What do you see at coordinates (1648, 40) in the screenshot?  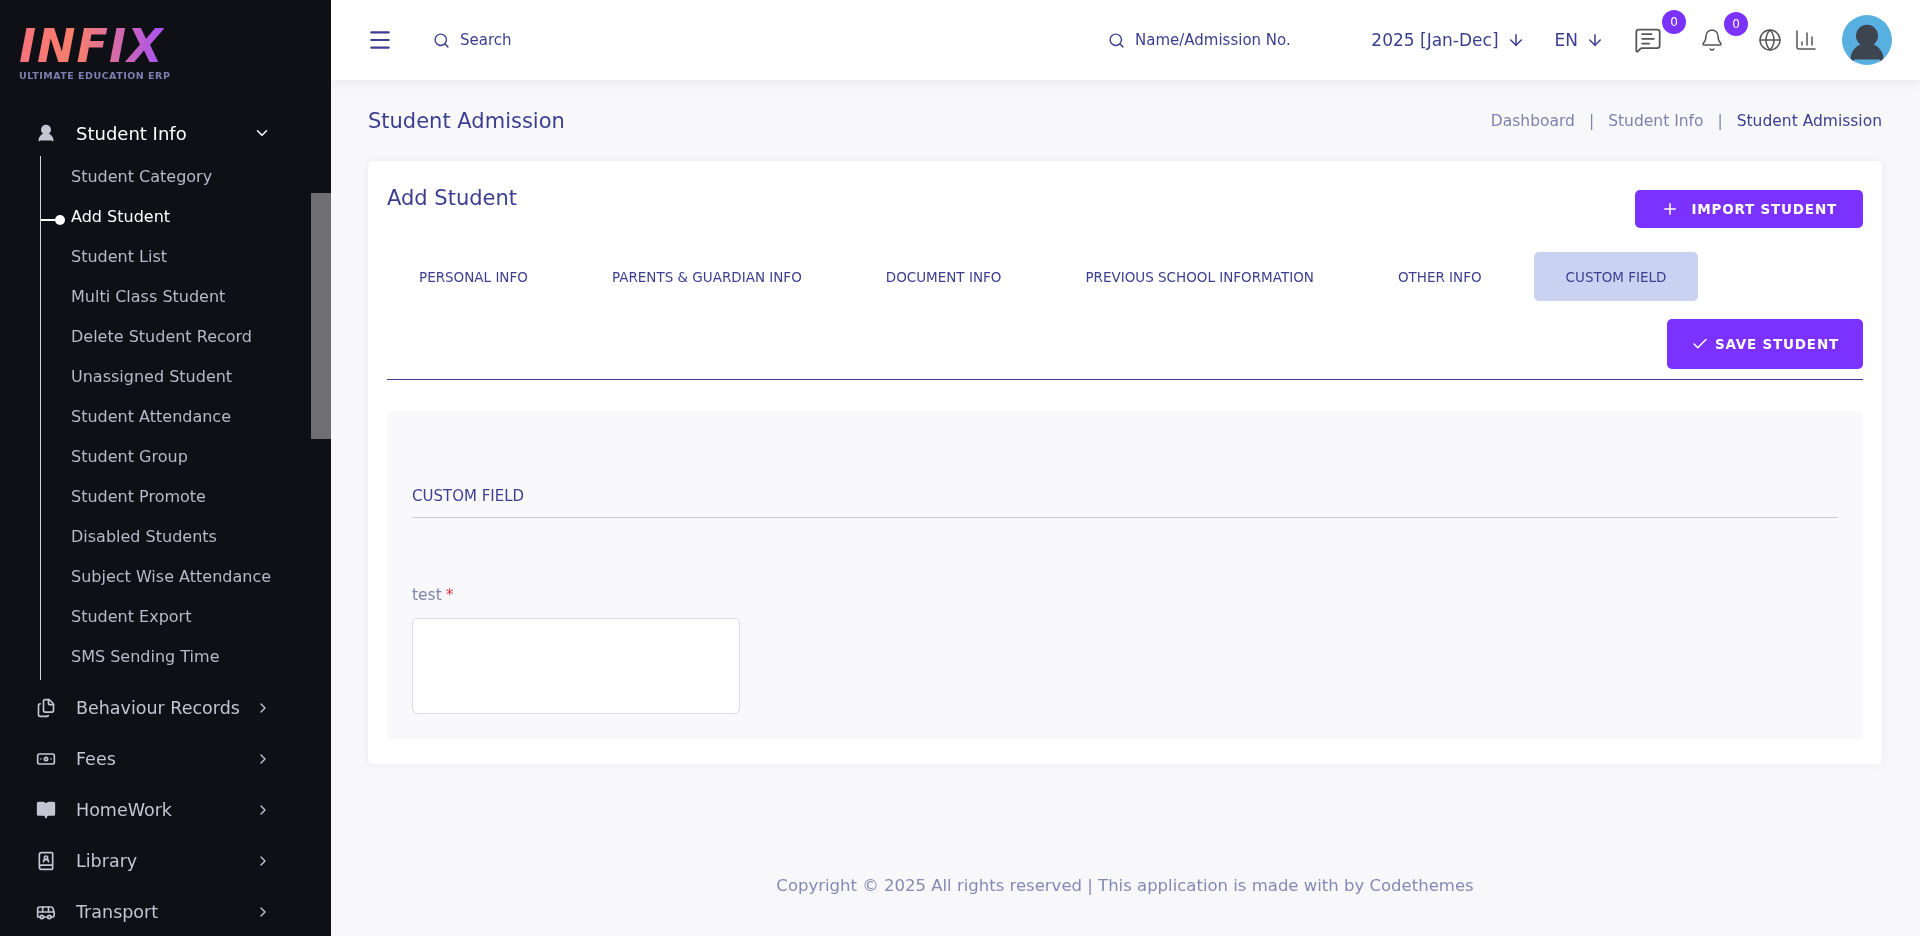 I see `messages-button` at bounding box center [1648, 40].